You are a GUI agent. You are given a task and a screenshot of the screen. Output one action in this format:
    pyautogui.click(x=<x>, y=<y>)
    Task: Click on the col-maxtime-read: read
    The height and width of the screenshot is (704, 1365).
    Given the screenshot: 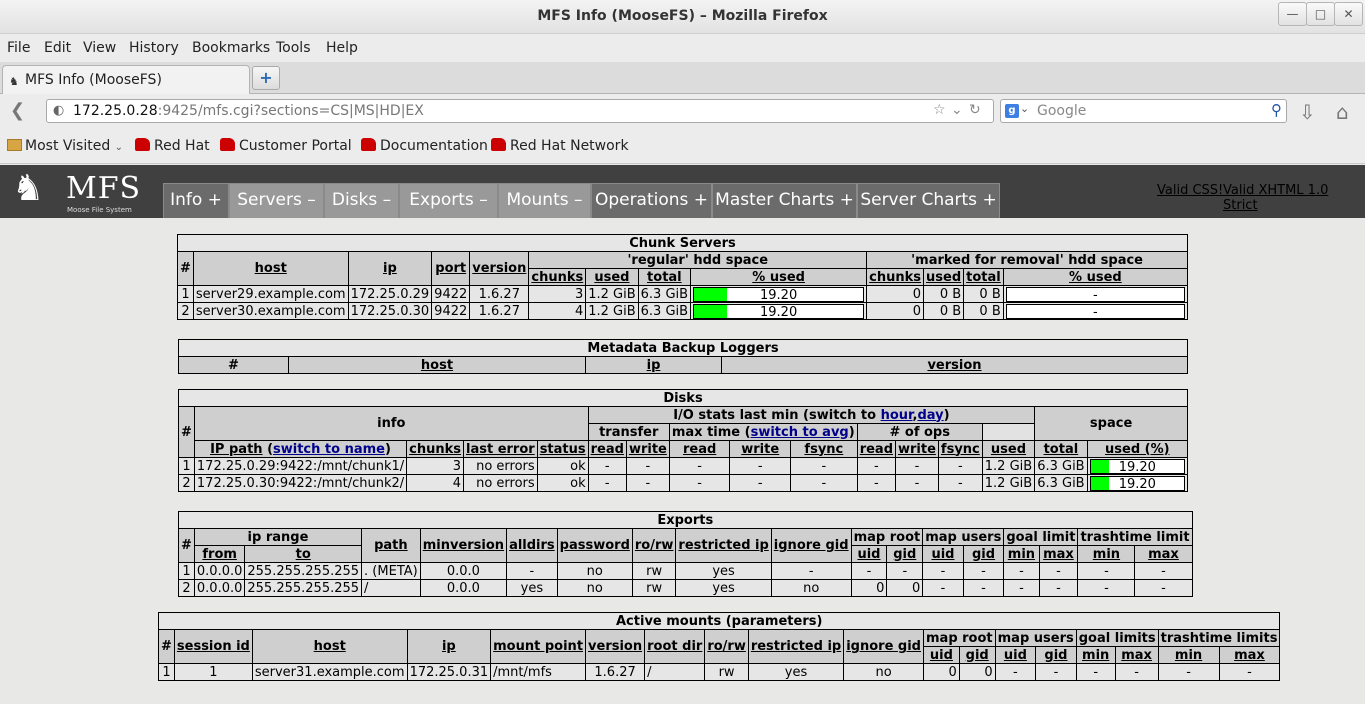 What is the action you would take?
    pyautogui.click(x=699, y=449)
    